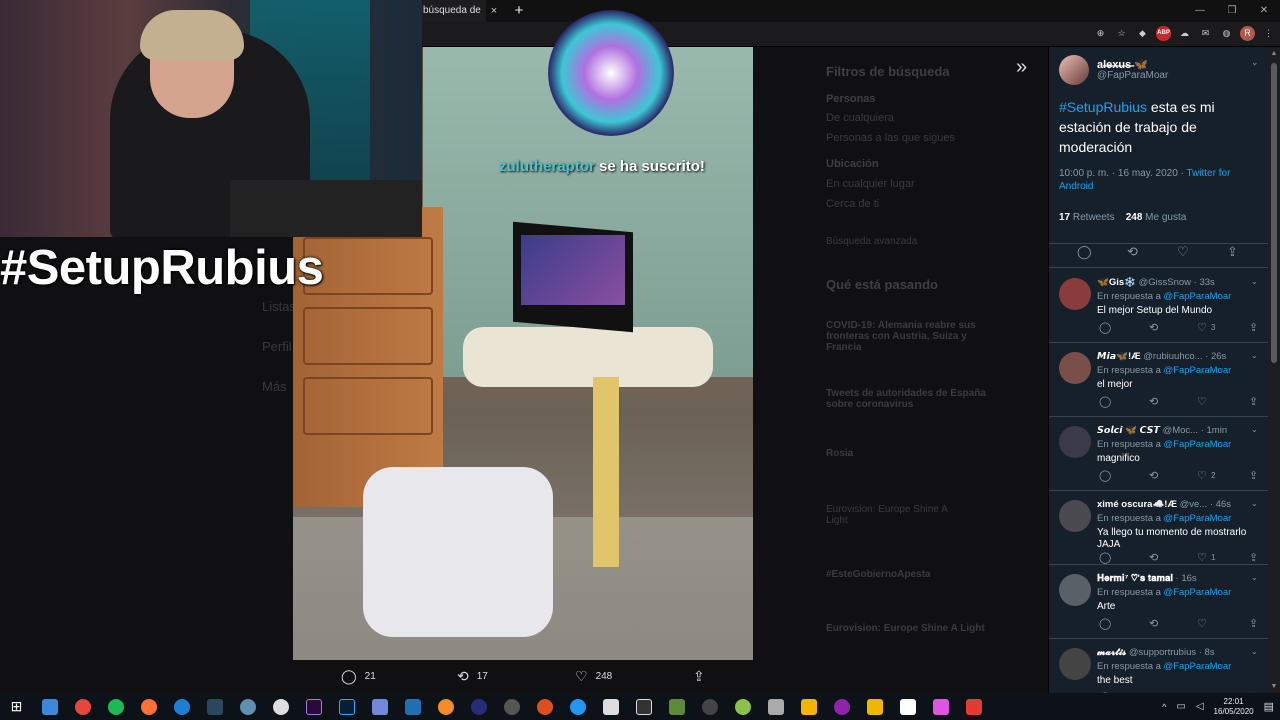 The width and height of the screenshot is (1280, 720). I want to click on reply-handle: @supportrubius · 8s, so click(1172, 652).